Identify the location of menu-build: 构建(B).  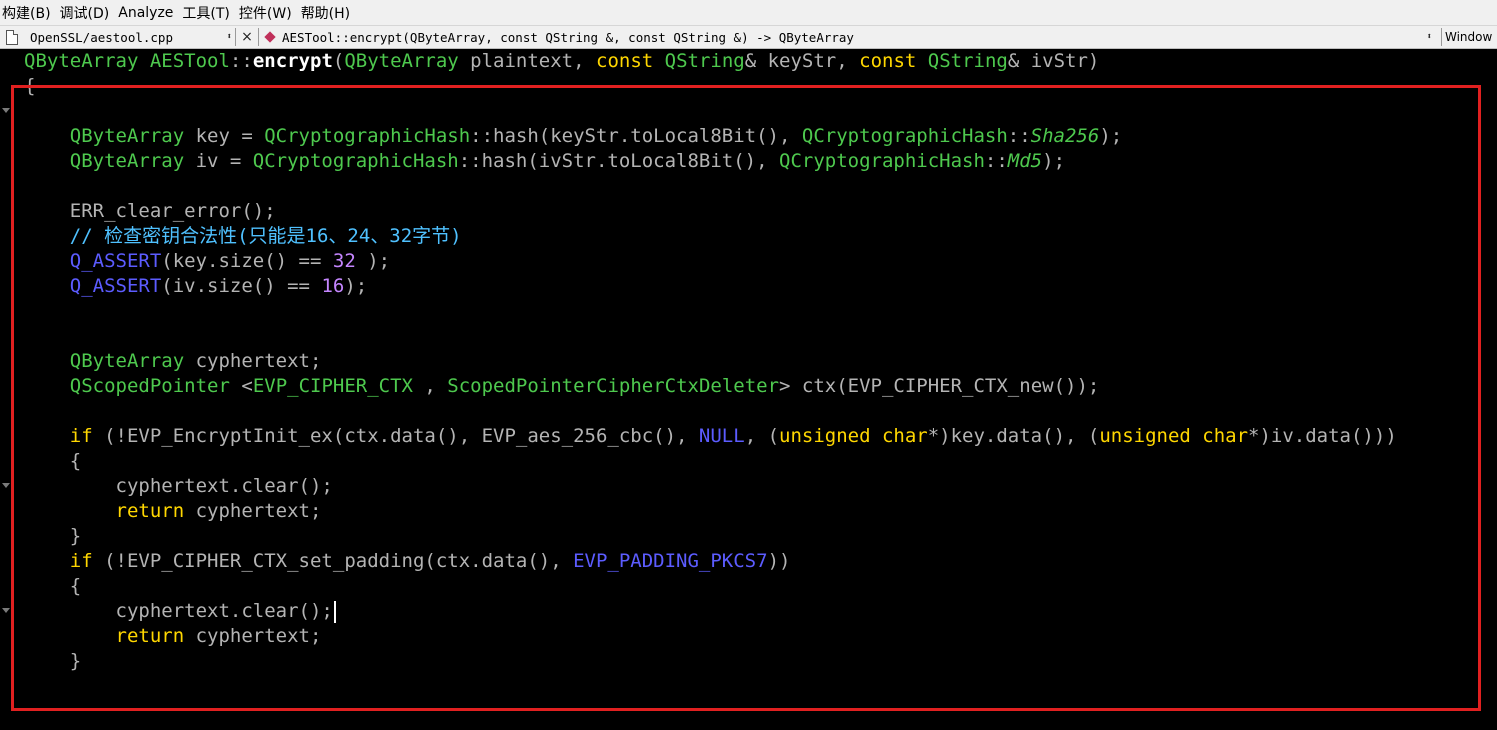
(29, 13).